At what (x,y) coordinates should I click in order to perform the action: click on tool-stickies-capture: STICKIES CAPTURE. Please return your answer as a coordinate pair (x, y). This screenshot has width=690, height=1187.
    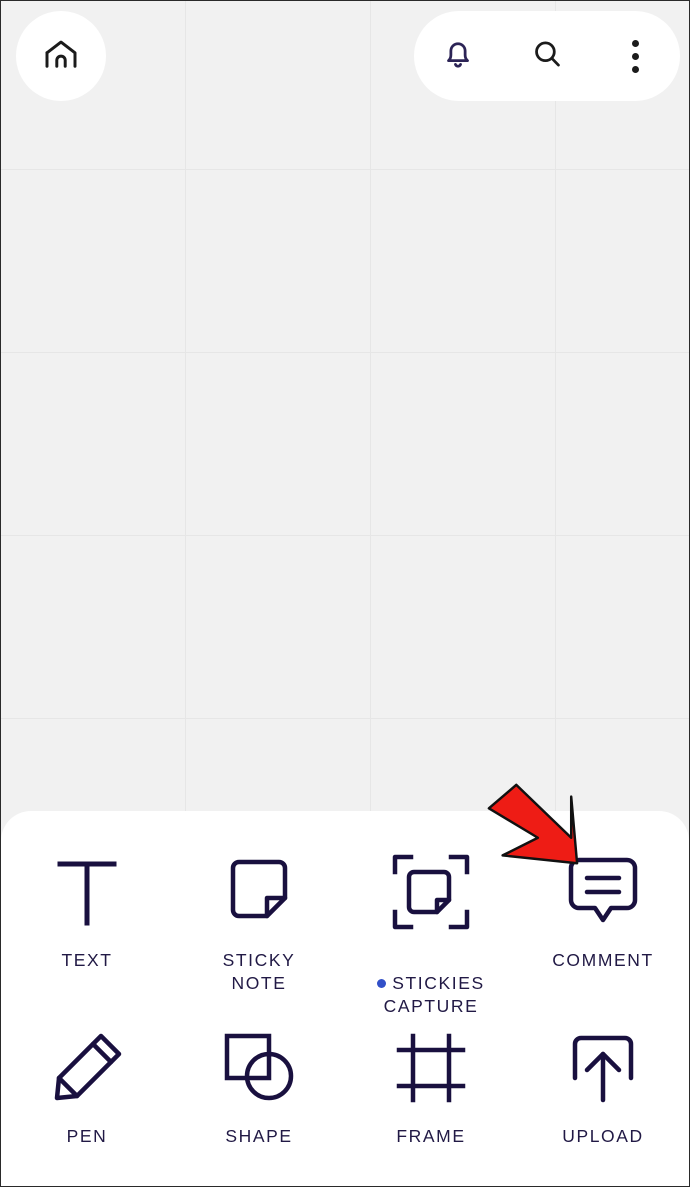
    Looking at the image, I should click on (431, 937).